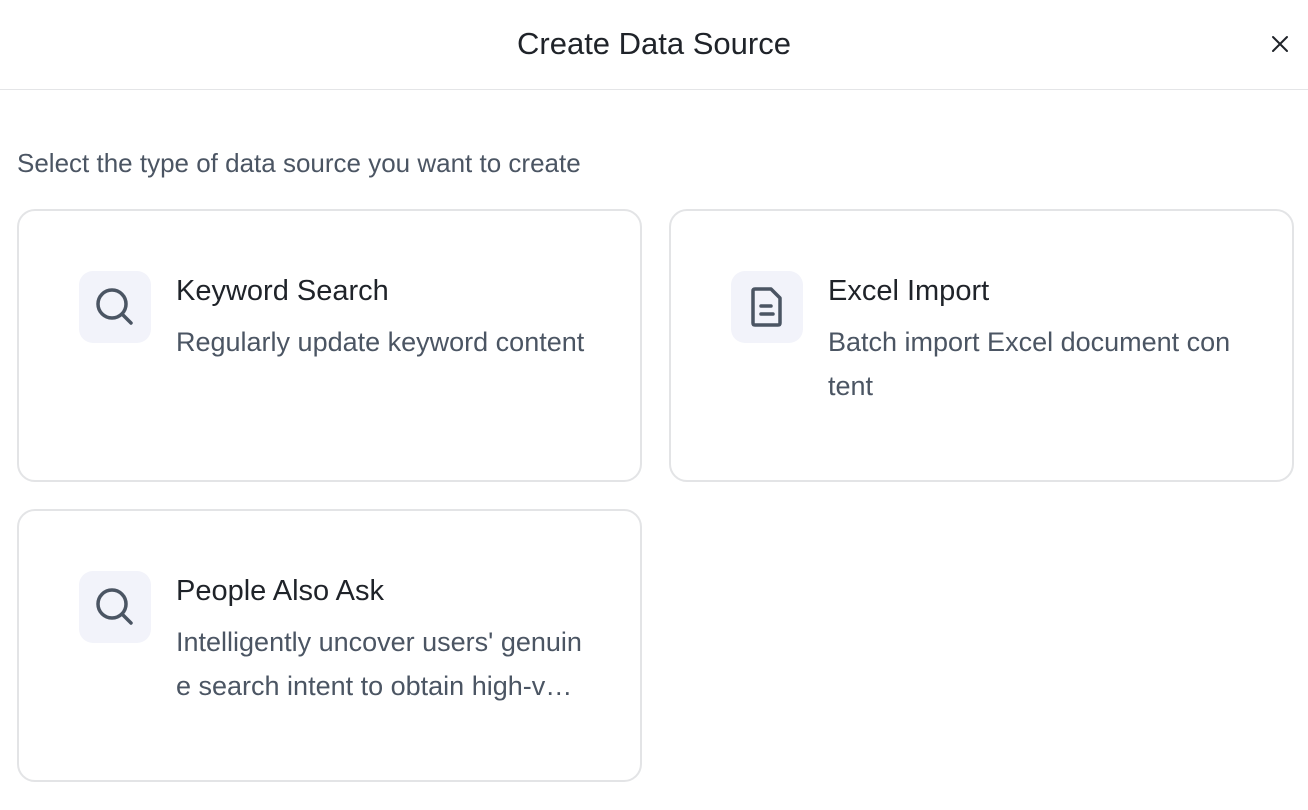 Image resolution: width=1308 pixels, height=810 pixels. What do you see at coordinates (909, 291) in the screenshot?
I see `card-title: Excel Import` at bounding box center [909, 291].